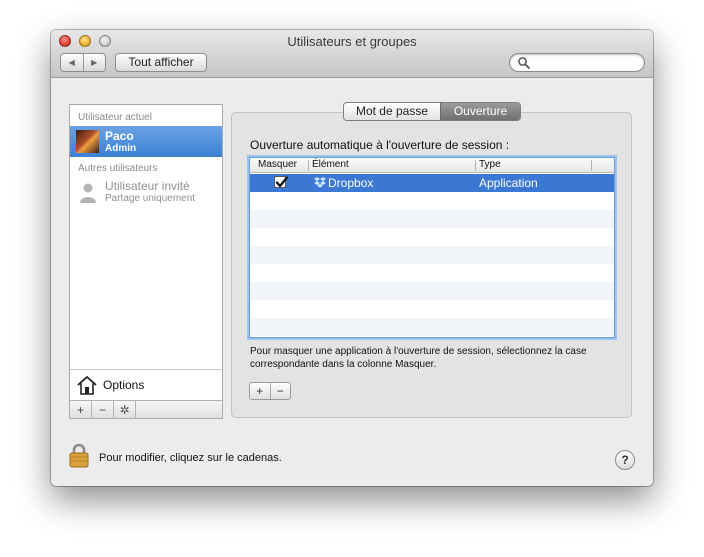  I want to click on user-role: Admin, so click(121, 148).